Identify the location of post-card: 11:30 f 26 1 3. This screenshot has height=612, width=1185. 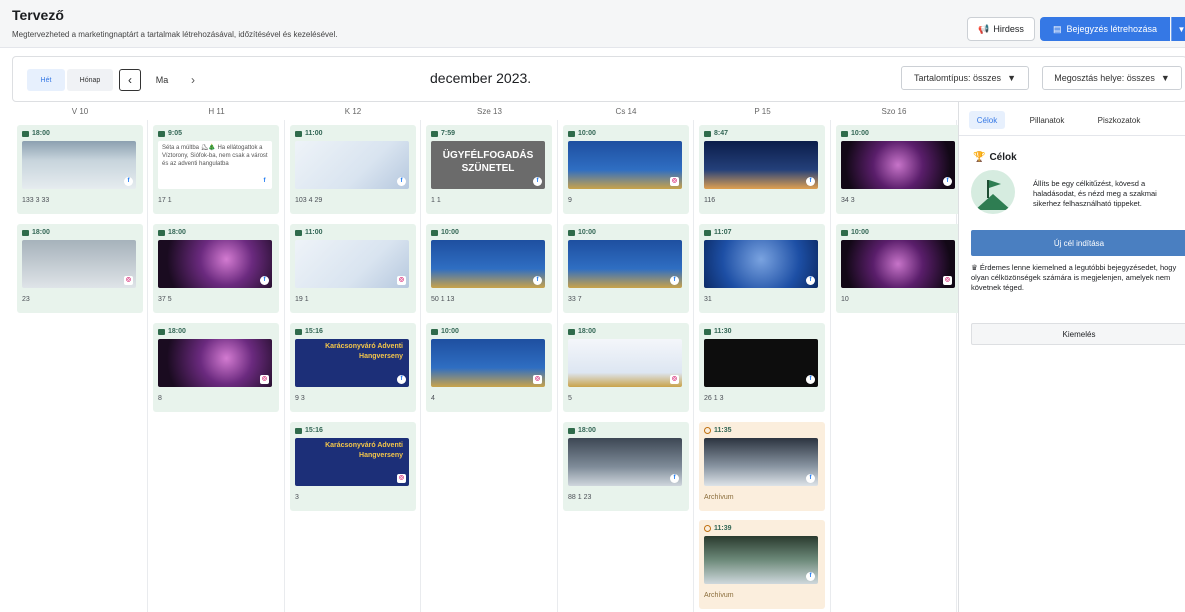
(762, 367).